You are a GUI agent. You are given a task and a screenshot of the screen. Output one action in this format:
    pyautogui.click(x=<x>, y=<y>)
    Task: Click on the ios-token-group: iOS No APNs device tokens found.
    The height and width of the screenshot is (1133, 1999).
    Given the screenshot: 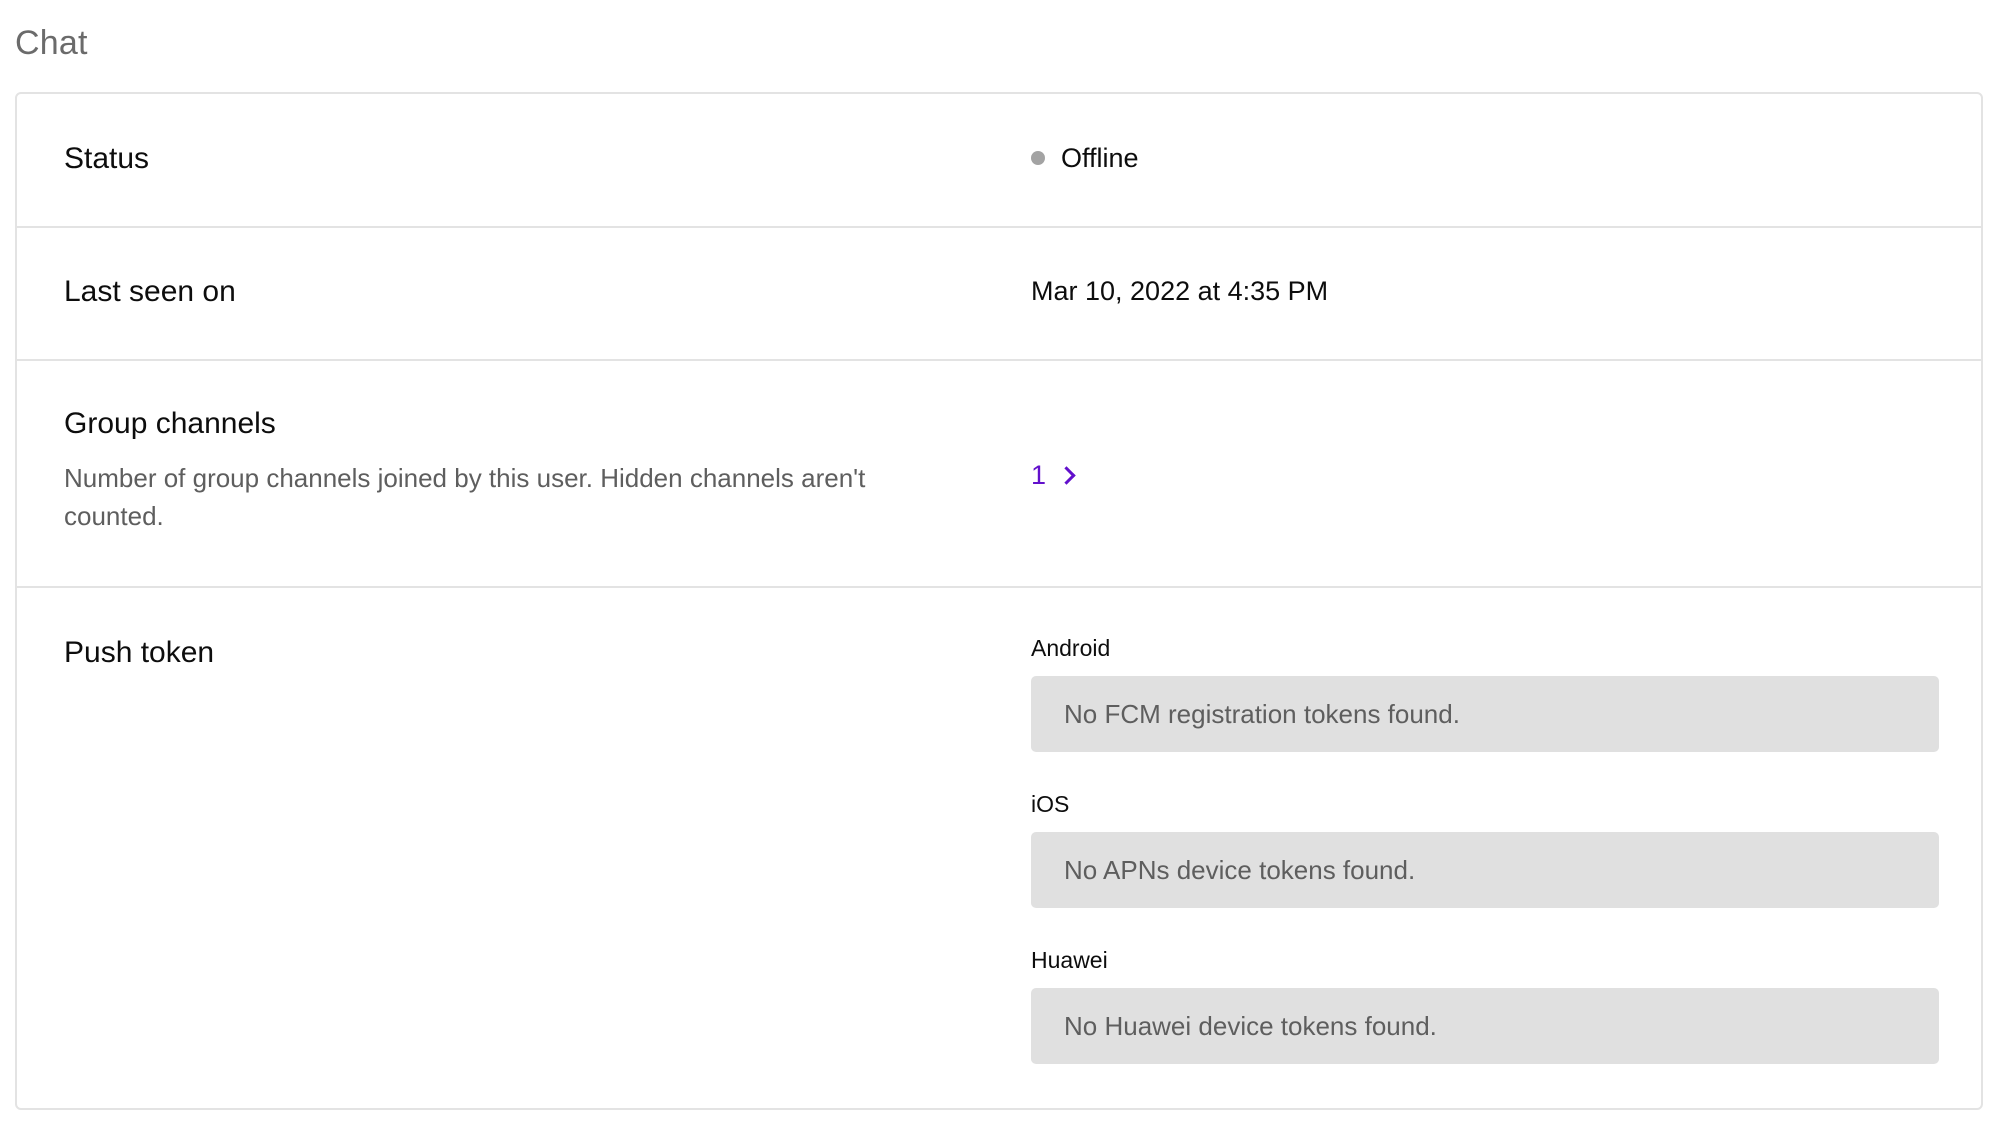 What is the action you would take?
    pyautogui.click(x=1485, y=849)
    